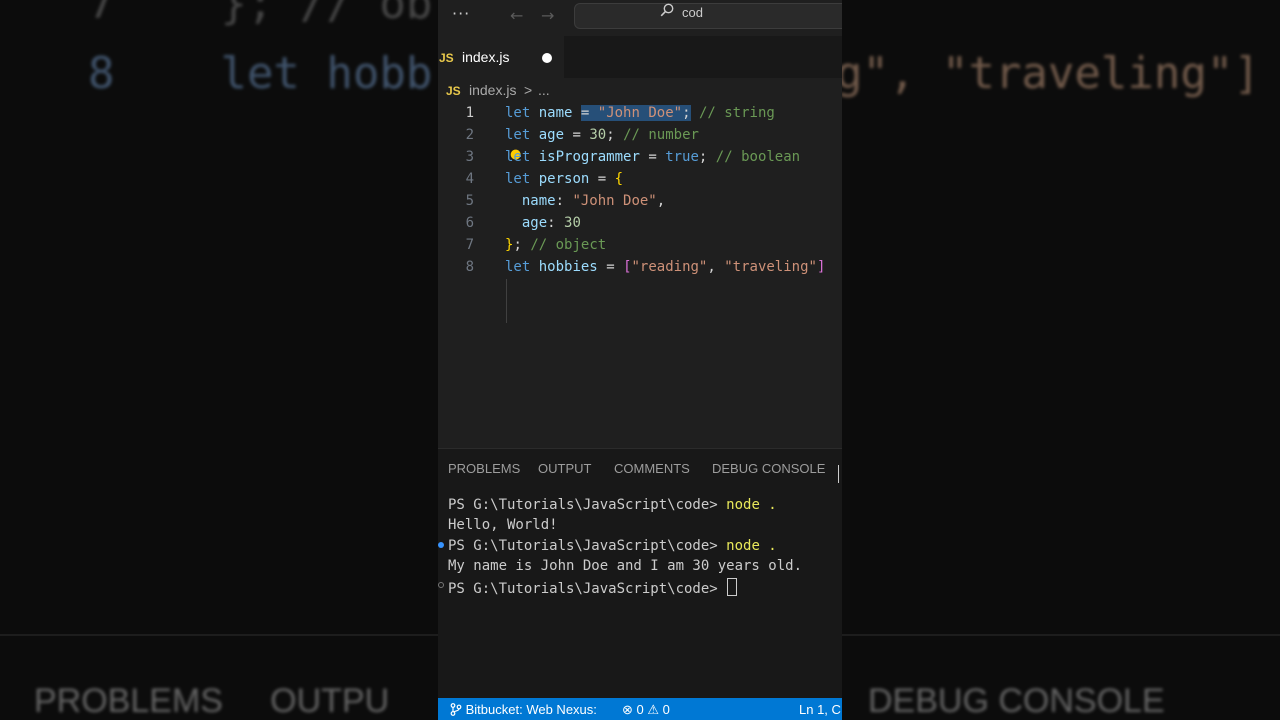 The height and width of the screenshot is (720, 1280). Describe the element at coordinates (640, 246) in the screenshot. I see `code-line: 7 }; // object` at that location.